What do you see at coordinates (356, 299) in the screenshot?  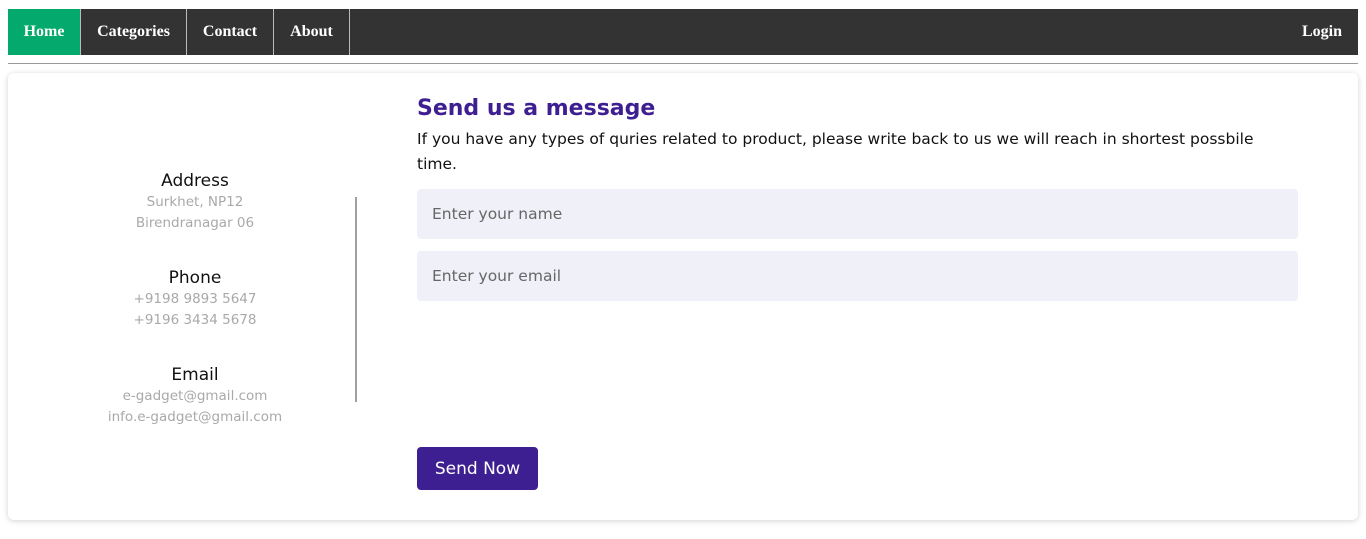 I see `column-divider` at bounding box center [356, 299].